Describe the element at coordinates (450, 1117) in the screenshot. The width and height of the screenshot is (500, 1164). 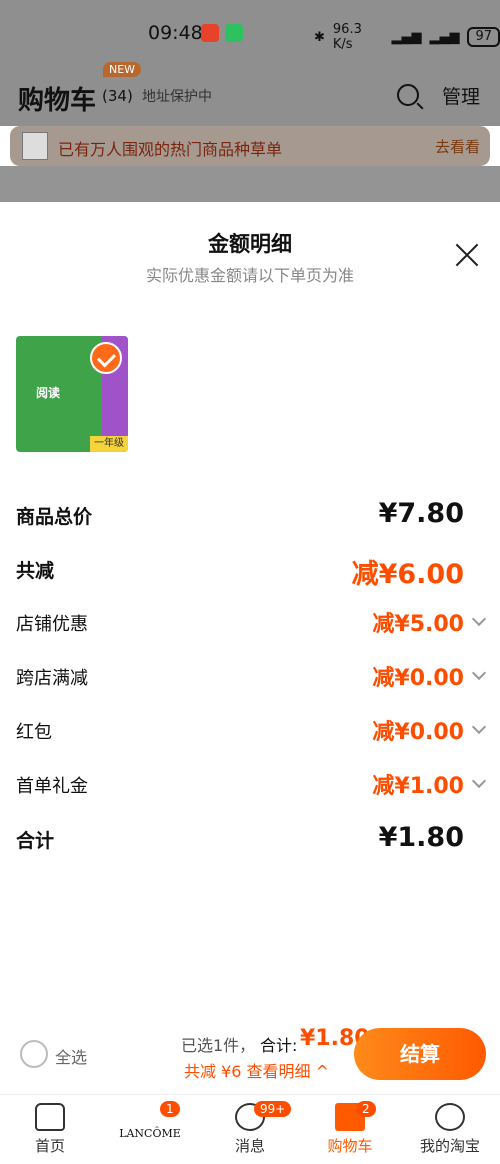
I see `profile-icon` at that location.